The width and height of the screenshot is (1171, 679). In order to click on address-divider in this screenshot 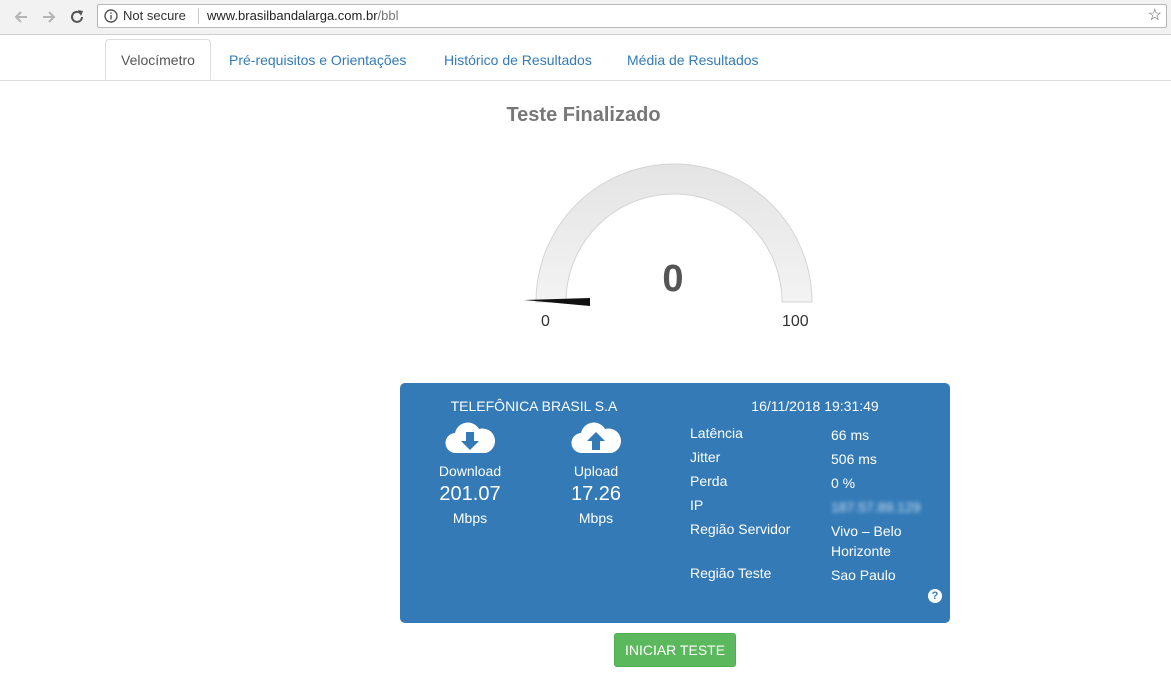, I will do `click(198, 16)`.